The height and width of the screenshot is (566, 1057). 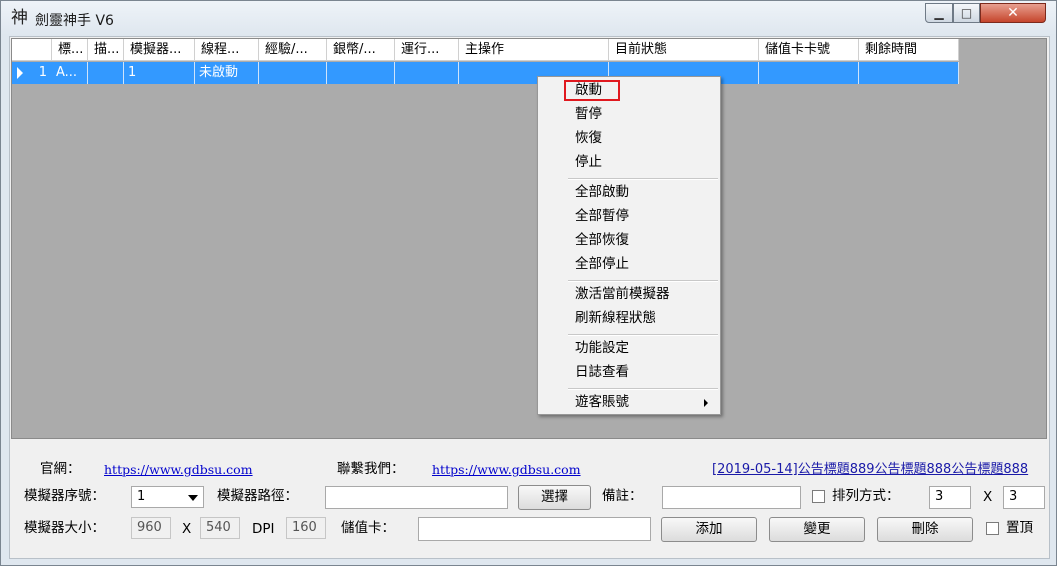 What do you see at coordinates (602, 348) in the screenshot?
I see `menu-item-settings: 功能設定` at bounding box center [602, 348].